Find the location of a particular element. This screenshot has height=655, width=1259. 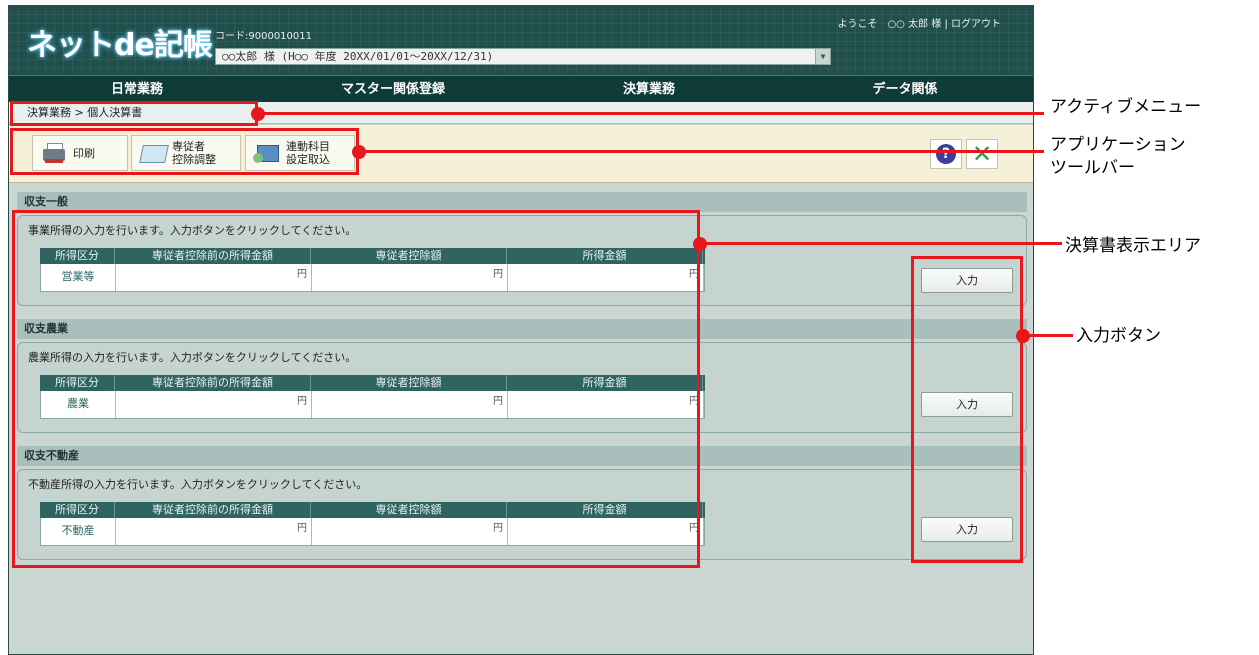

code-label: コード:9000010011 is located at coordinates (263, 36).